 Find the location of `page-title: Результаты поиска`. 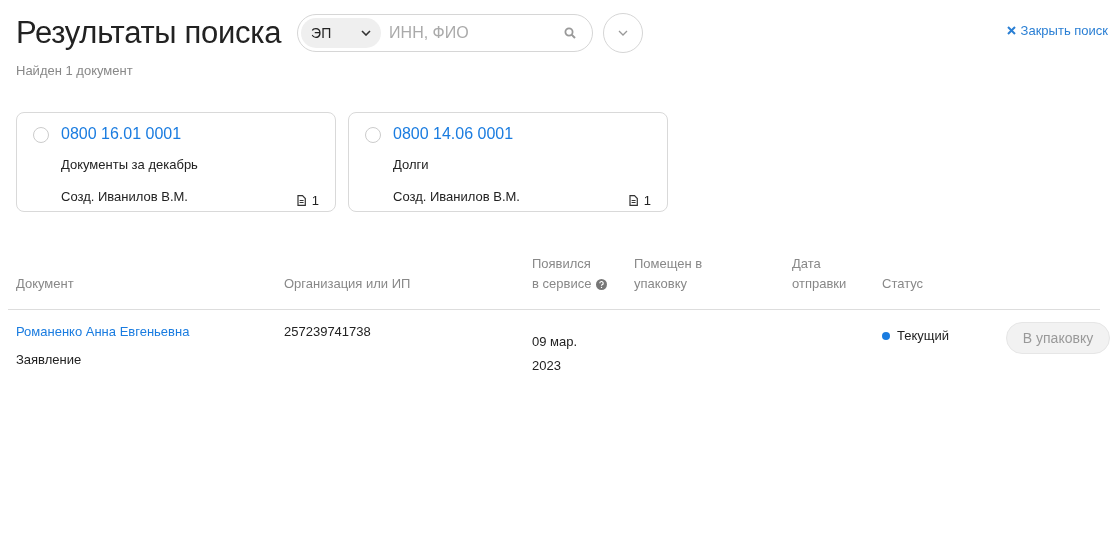

page-title: Результаты поиска is located at coordinates (149, 33).